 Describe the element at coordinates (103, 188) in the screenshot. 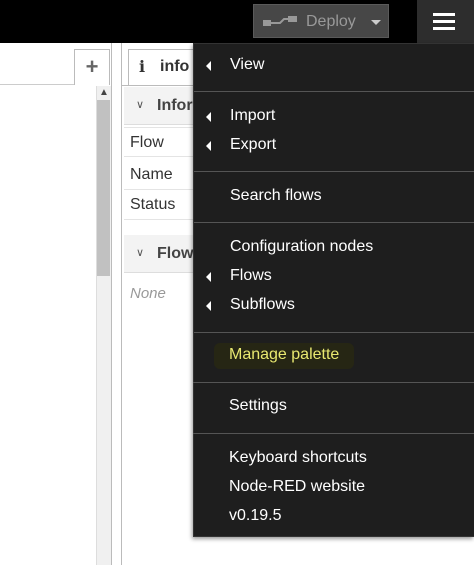

I see `scrollbar-thumb` at that location.